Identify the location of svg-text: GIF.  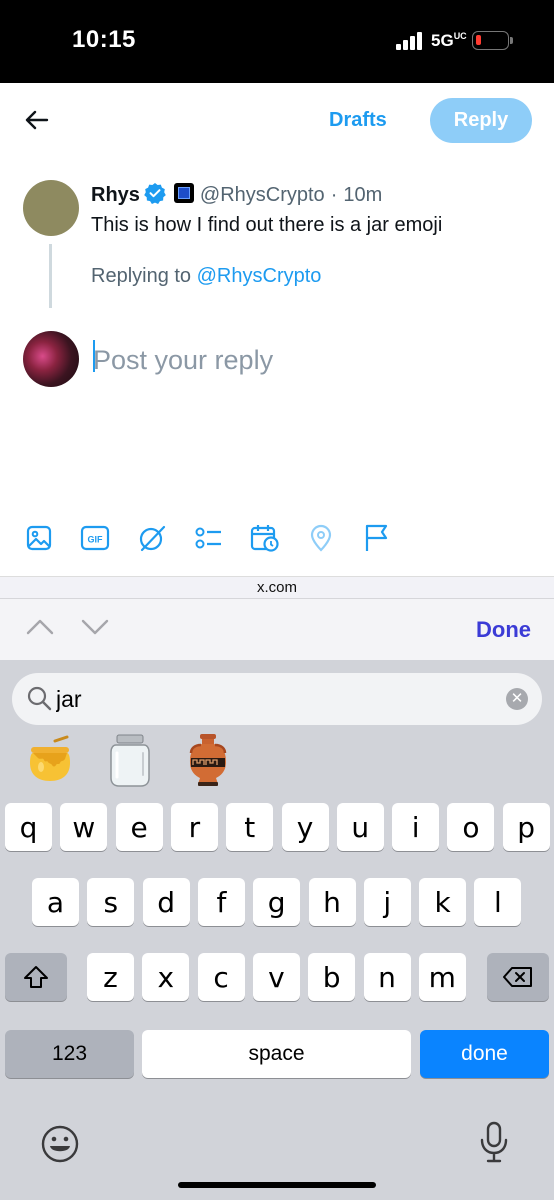
(96, 540).